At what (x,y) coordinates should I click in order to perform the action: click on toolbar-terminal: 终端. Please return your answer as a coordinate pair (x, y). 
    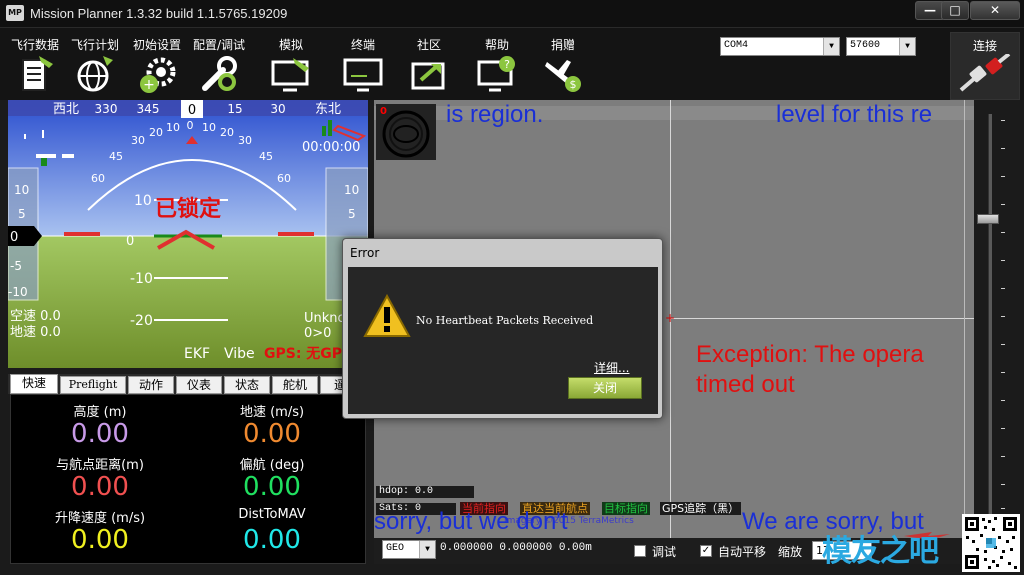
    Looking at the image, I should click on (363, 65).